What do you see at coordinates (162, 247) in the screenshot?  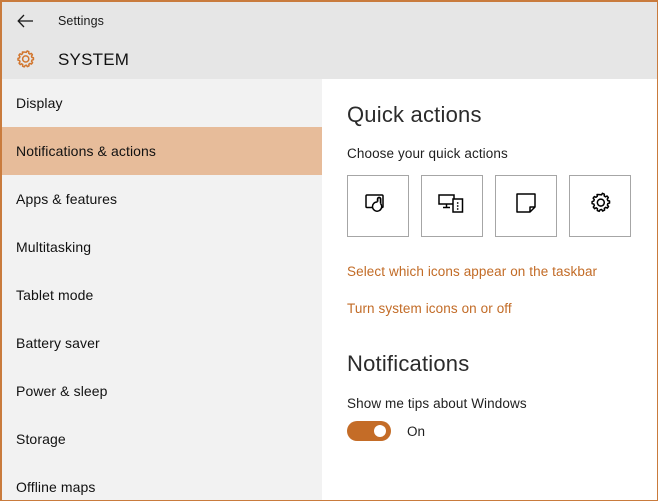 I see `sidebar-item-multitasking: Multitasking` at bounding box center [162, 247].